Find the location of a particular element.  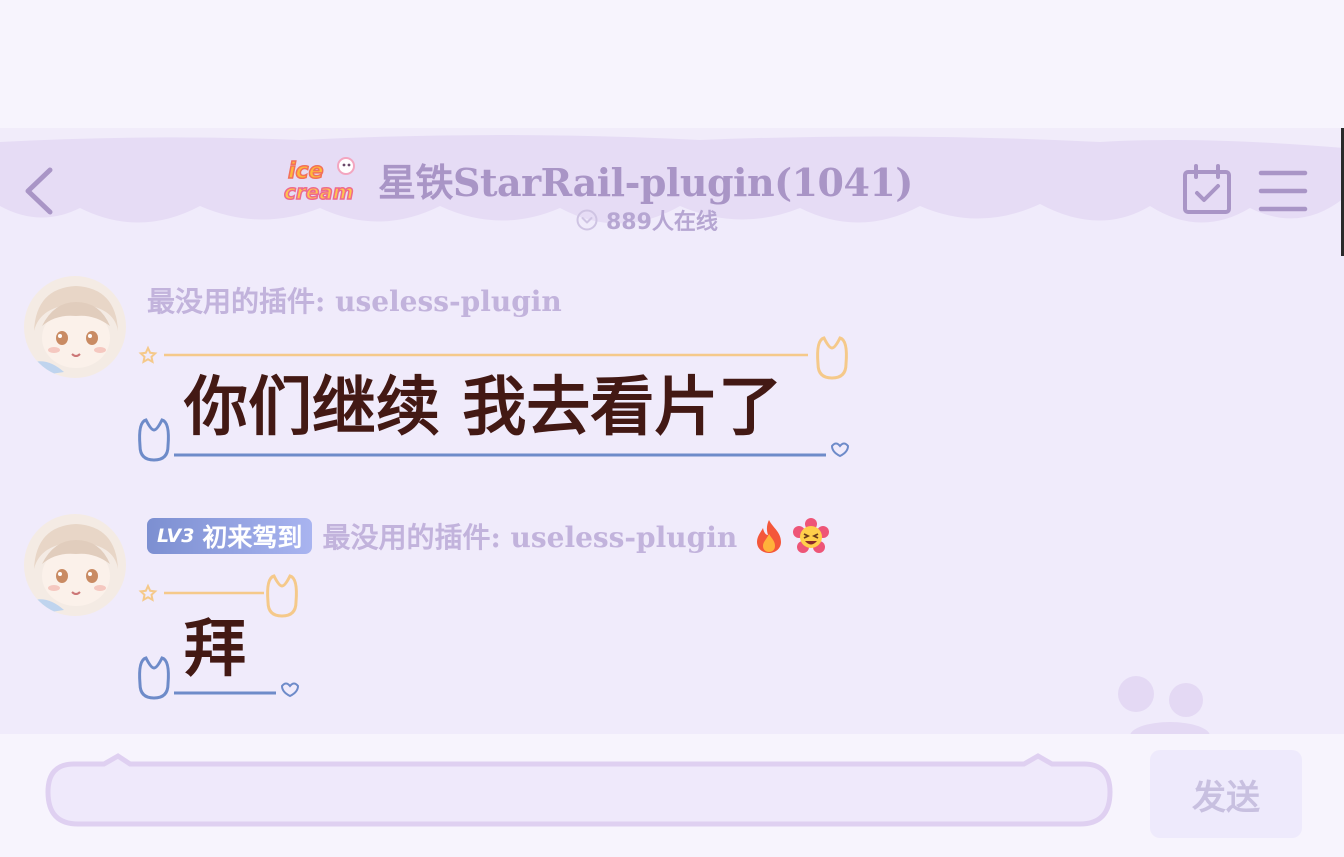

fire-icon is located at coordinates (769, 536).